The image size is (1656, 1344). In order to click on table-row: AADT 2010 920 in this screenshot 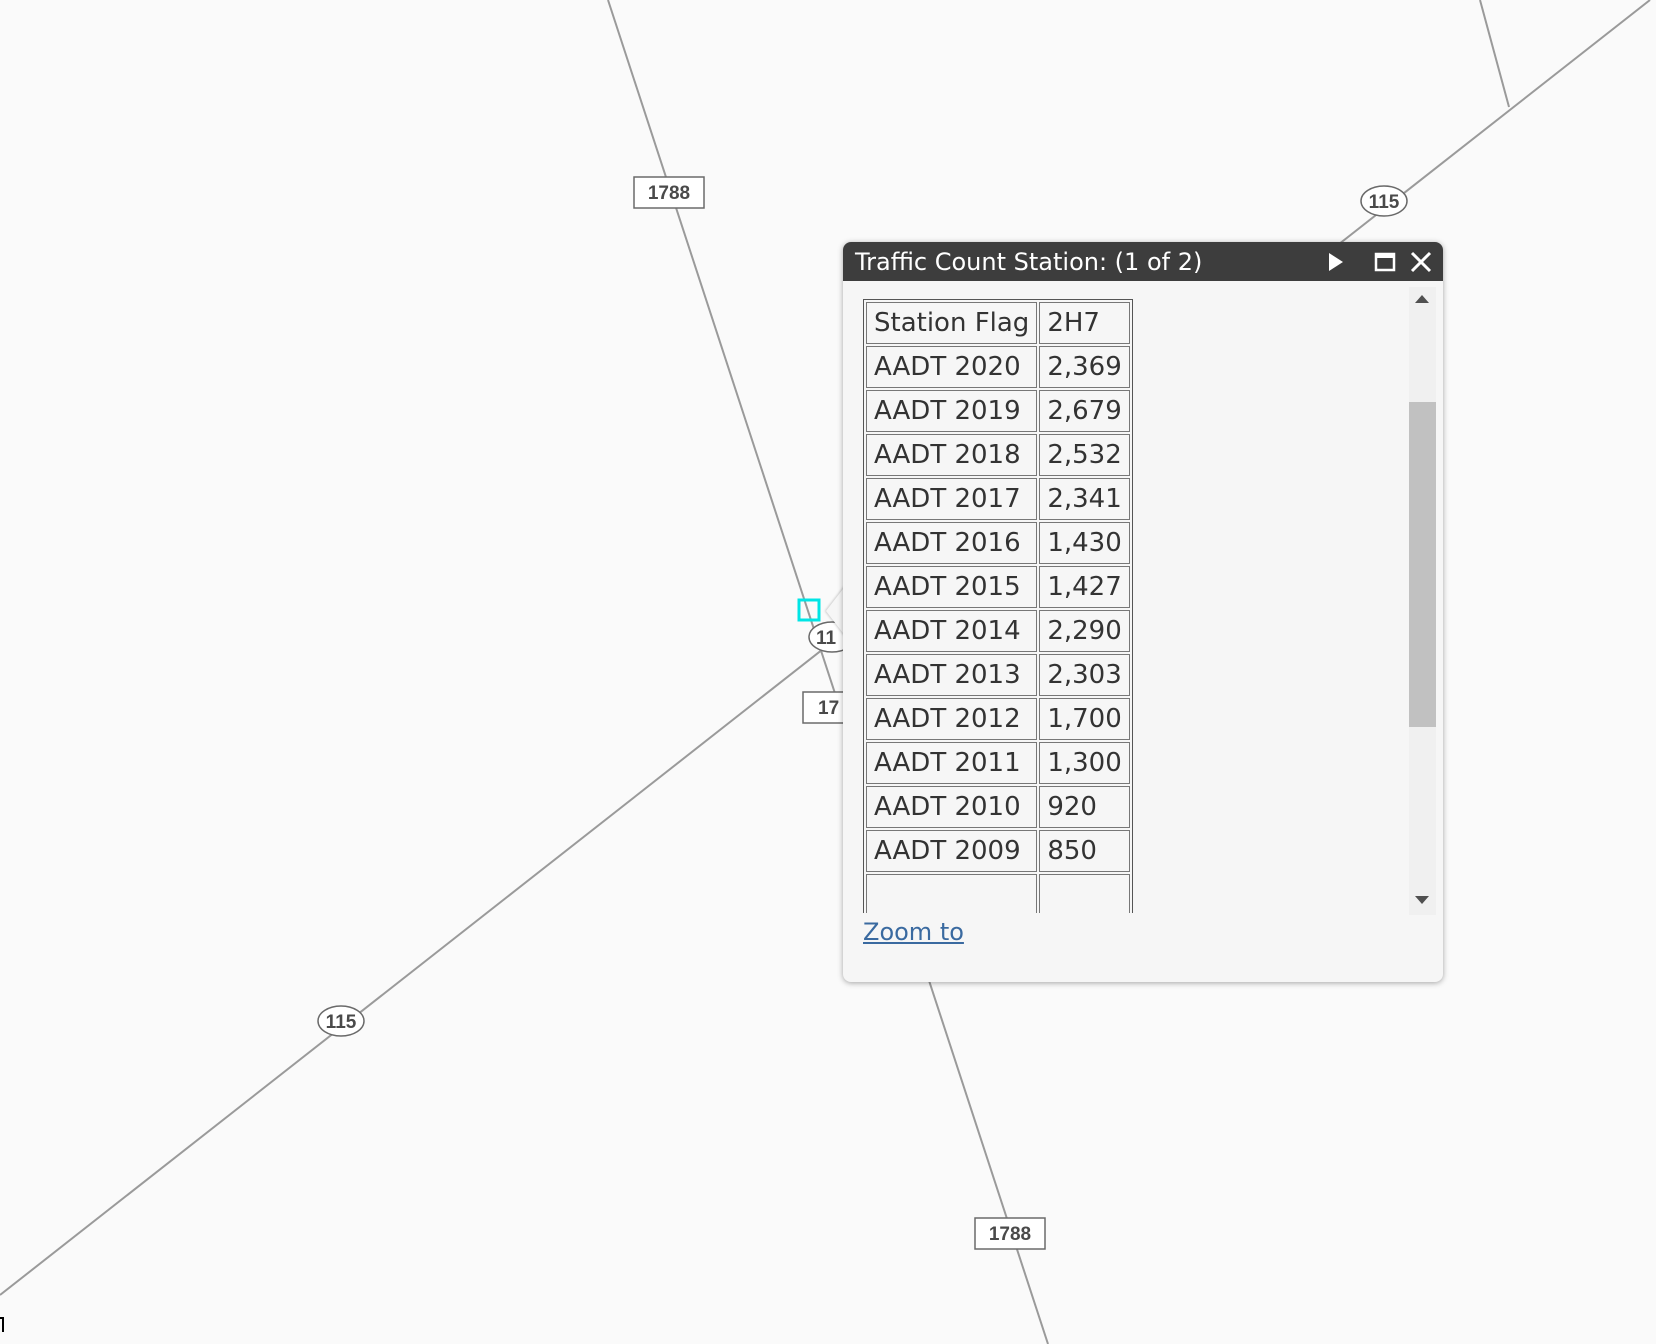, I will do `click(998, 807)`.